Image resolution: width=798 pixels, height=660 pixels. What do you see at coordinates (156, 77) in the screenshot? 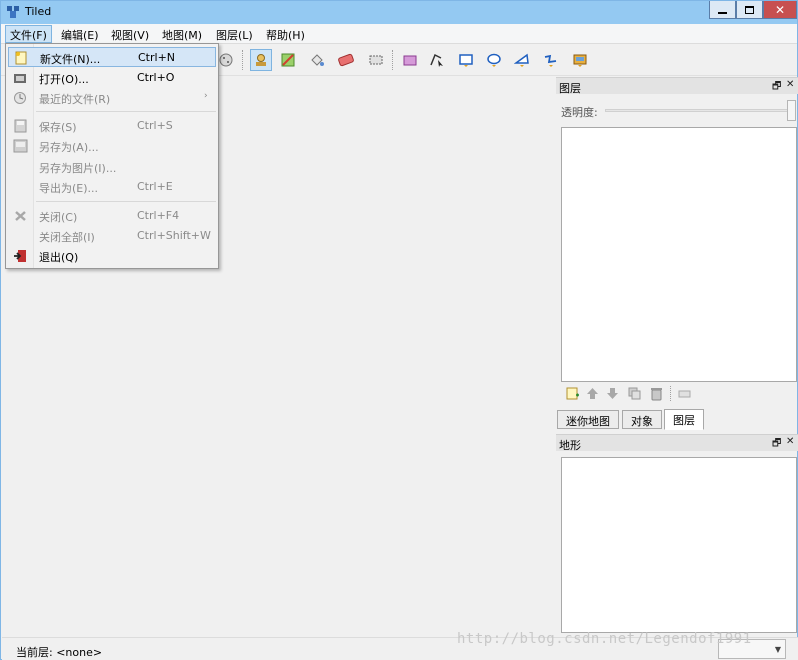
I see `menu-item-shortcut: Ctrl+O` at bounding box center [156, 77].